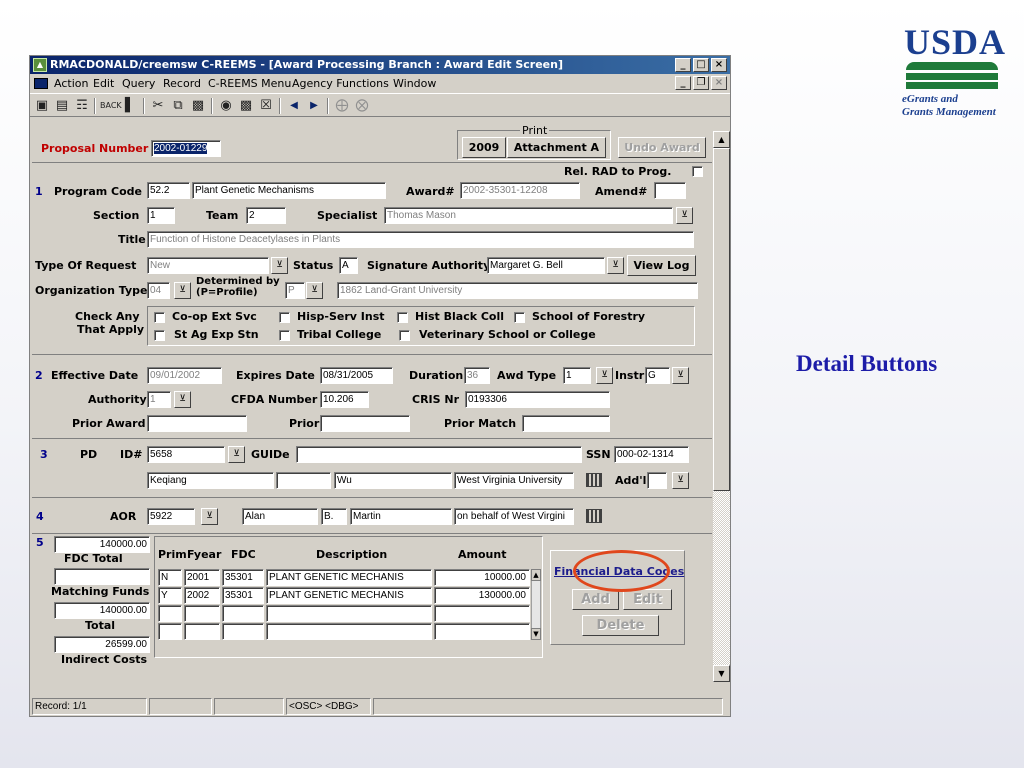 The image size is (1024, 768). Describe the element at coordinates (197, 423) in the screenshot. I see `prior-award-field` at that location.